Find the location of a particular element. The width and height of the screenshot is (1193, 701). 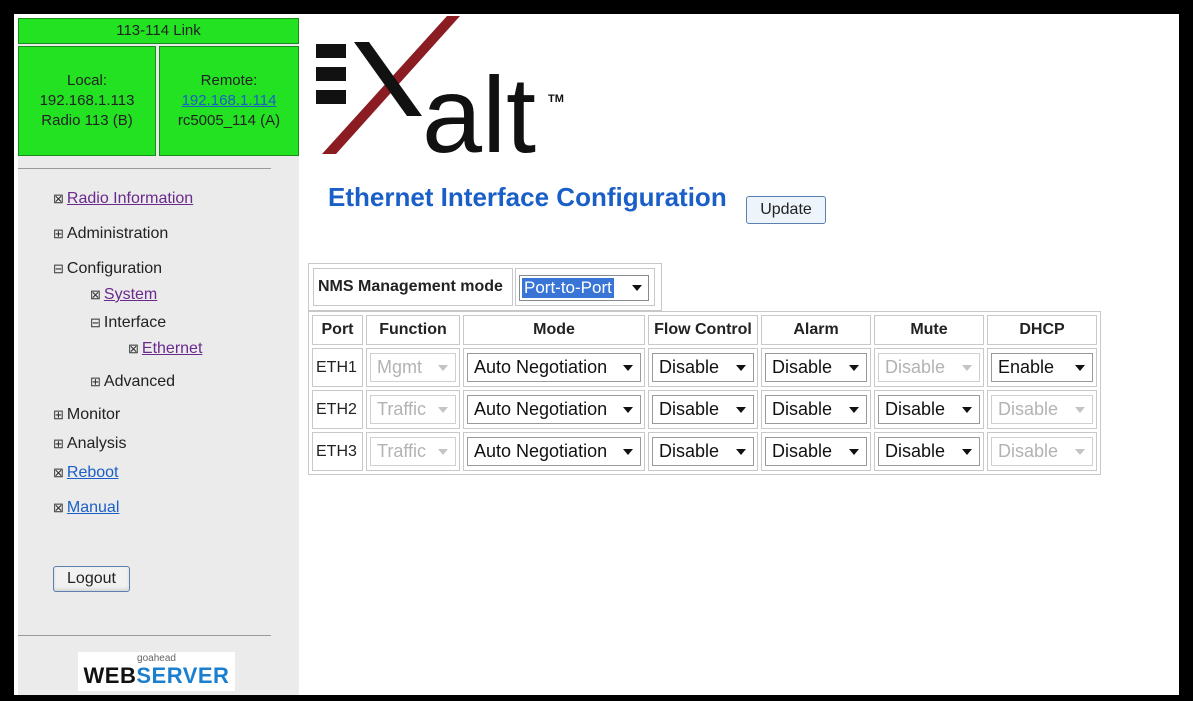

dhcp-value: Enable is located at coordinates (1026, 367).